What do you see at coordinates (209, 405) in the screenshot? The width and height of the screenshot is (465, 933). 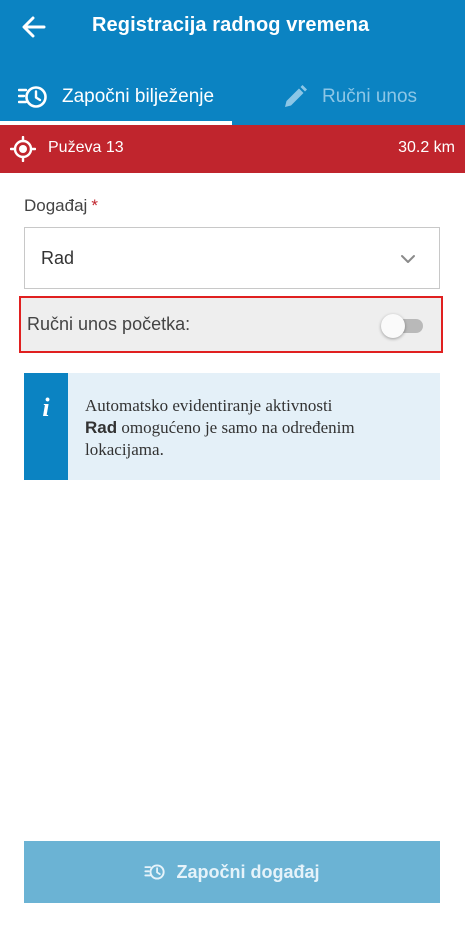 I see `info-text-before: Automatsko evidentiranje aktivnosti` at bounding box center [209, 405].